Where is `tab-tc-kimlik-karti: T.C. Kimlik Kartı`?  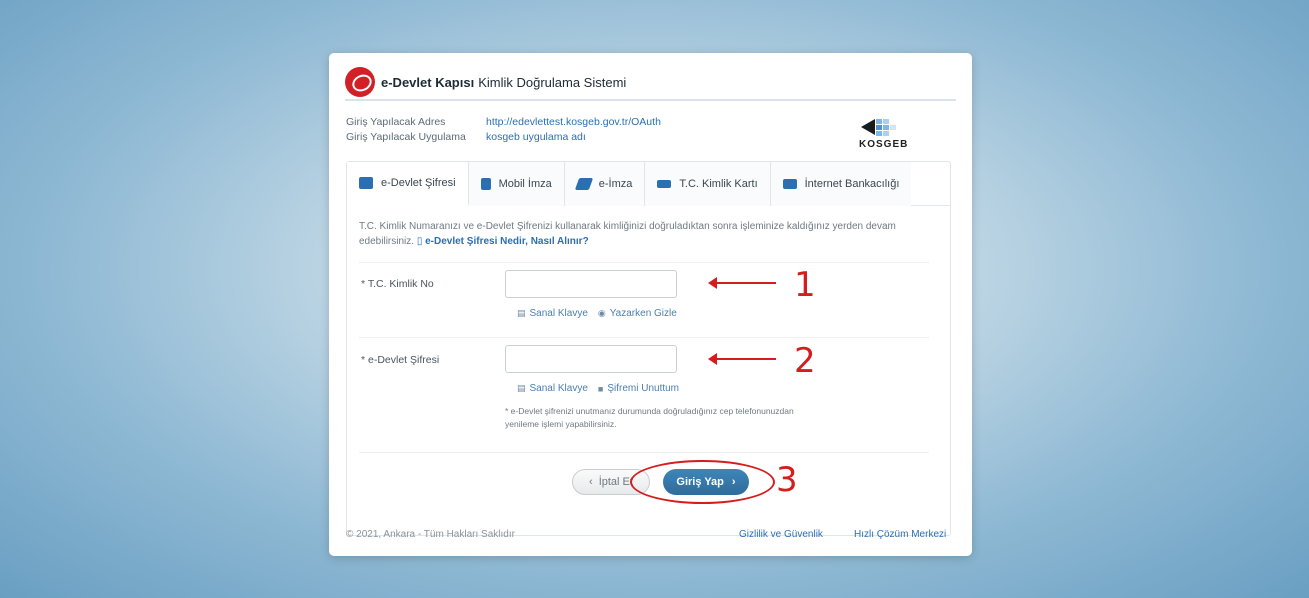
tab-tc-kimlik-karti: T.C. Kimlik Kartı is located at coordinates (708, 184).